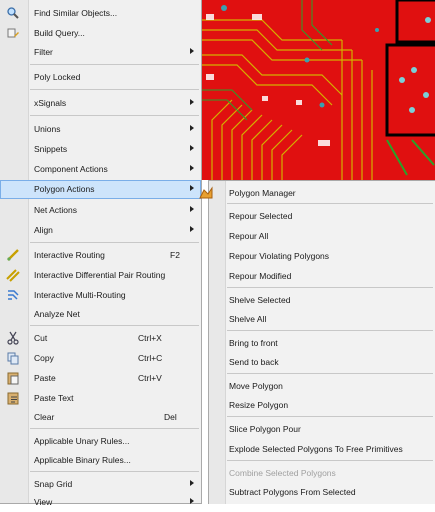 The image size is (435, 512). I want to click on menu-item-label: Net Actions, so click(55, 210).